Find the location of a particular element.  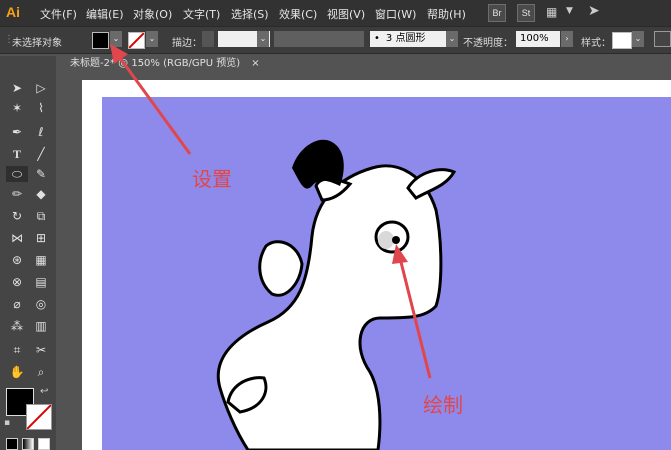

annotation-draw-label: 绘制 is located at coordinates (443, 405).